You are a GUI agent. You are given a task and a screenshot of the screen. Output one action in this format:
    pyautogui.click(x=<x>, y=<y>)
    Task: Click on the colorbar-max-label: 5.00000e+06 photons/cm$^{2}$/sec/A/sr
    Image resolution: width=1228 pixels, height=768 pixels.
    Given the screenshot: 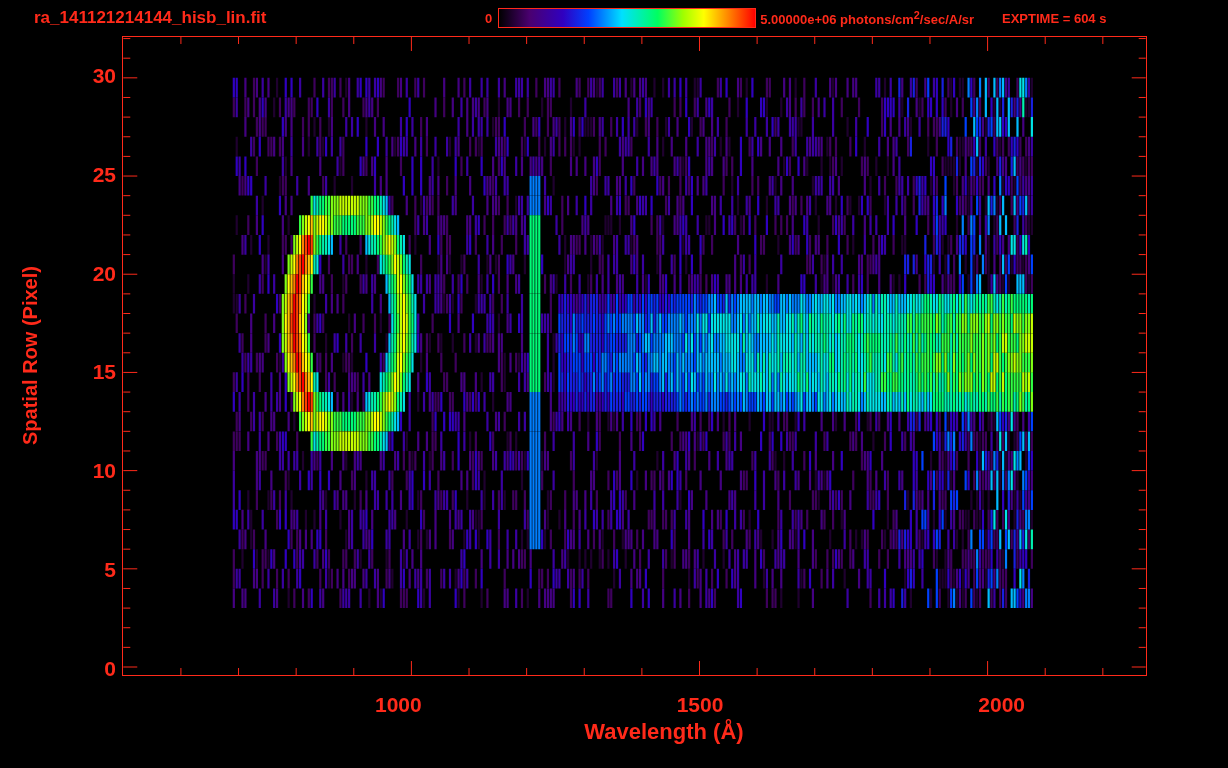 What is the action you would take?
    pyautogui.click(x=867, y=18)
    